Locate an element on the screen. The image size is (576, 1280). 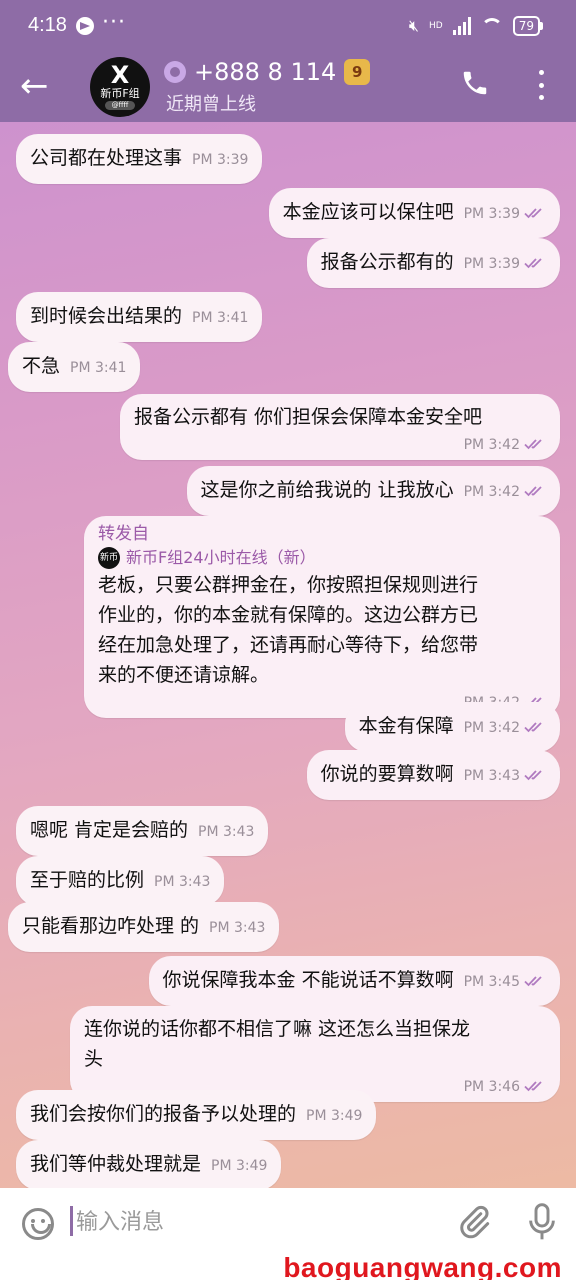
incoming-message: 到时候会出结果的 PM 3:41 is located at coordinates (139, 317).